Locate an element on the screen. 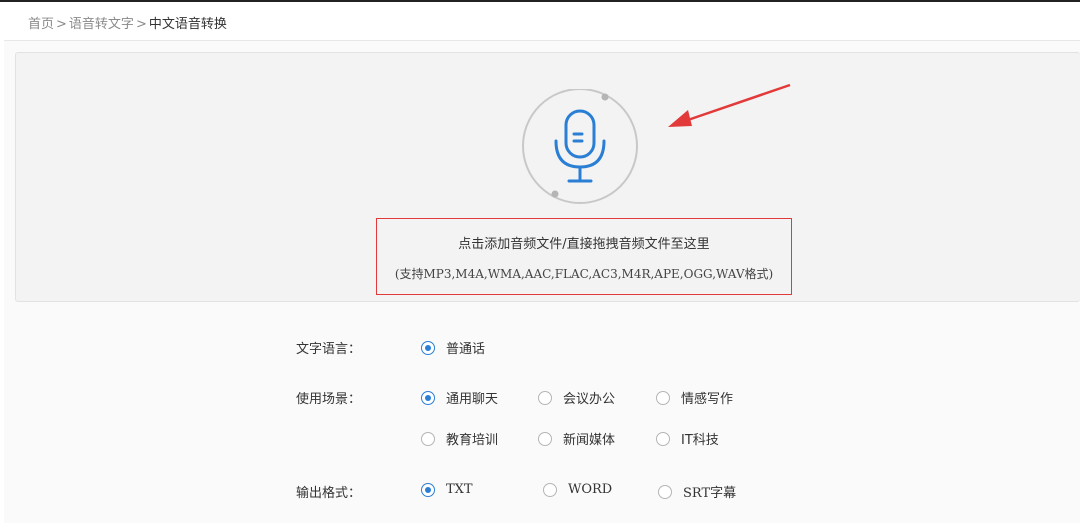  output-option-txt: TXT is located at coordinates (447, 489).